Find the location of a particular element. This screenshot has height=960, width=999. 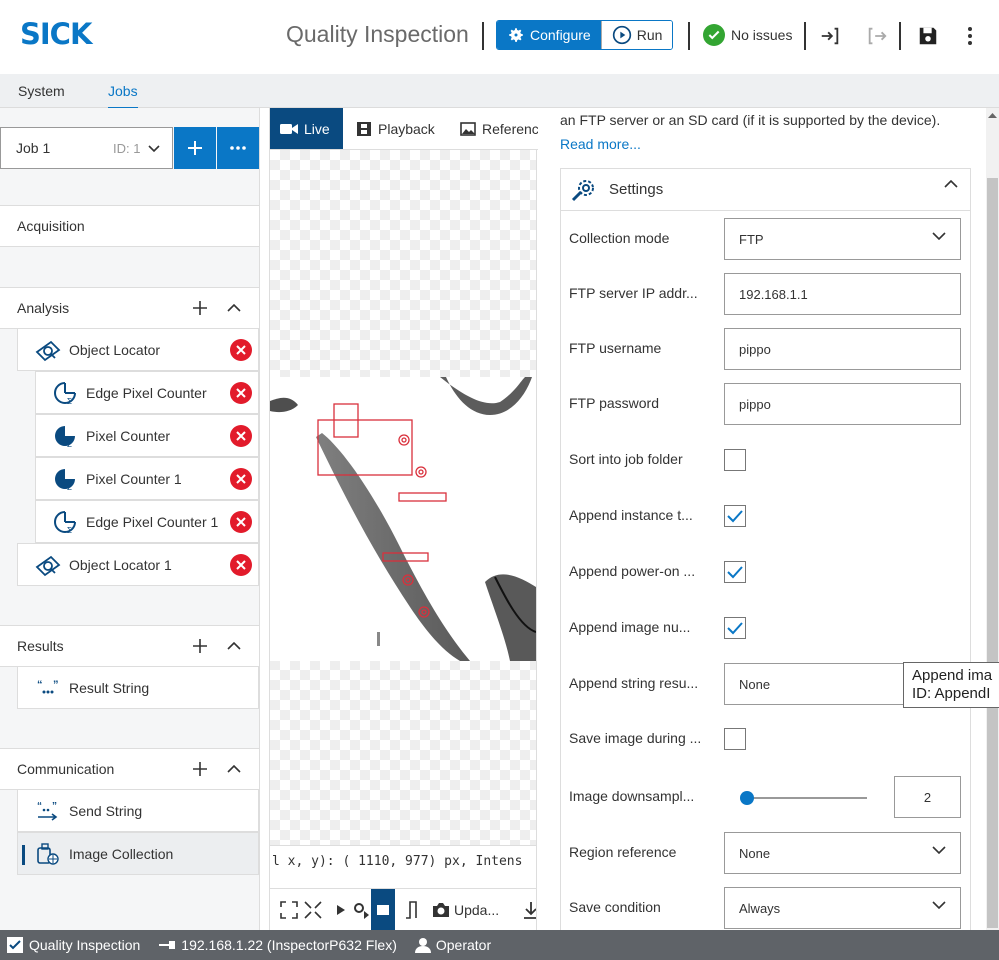

tree-item-pixel-counter-1: Σ Pixel Counter 1 is located at coordinates (147, 478).